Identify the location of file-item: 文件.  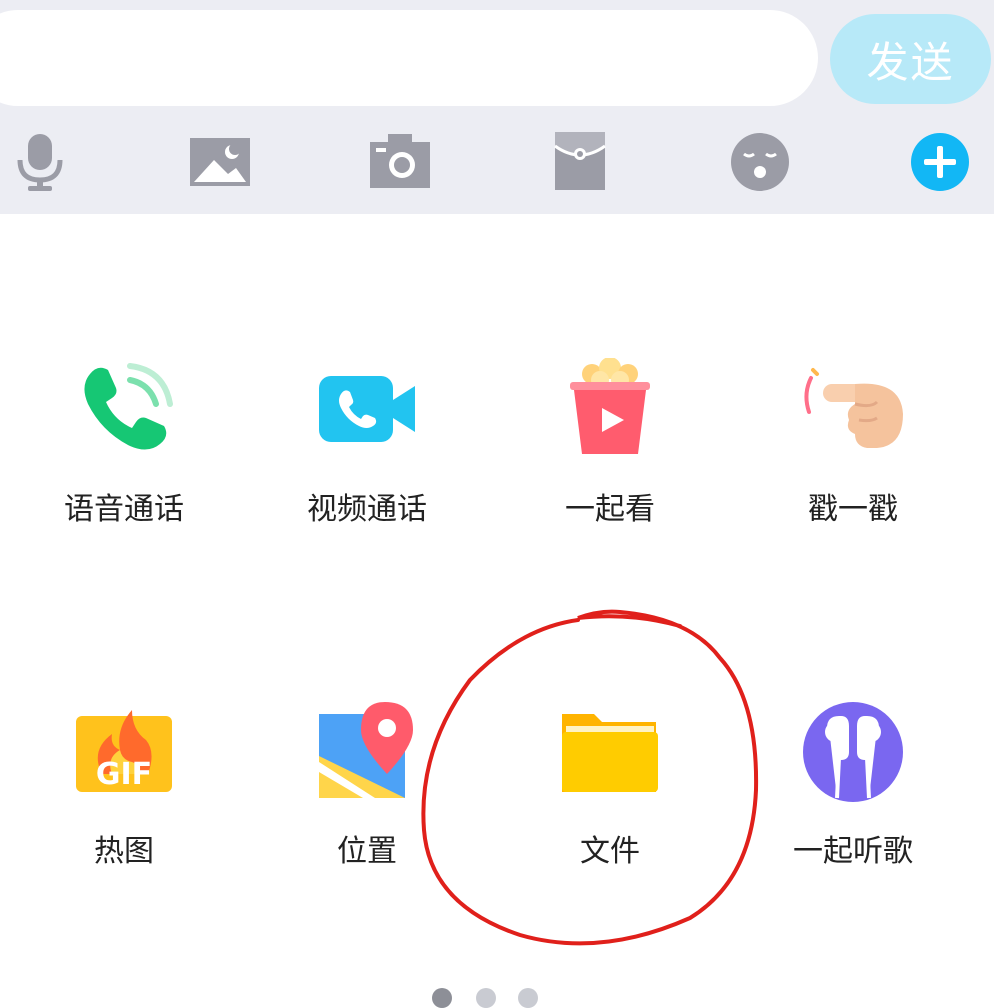
(610, 795).